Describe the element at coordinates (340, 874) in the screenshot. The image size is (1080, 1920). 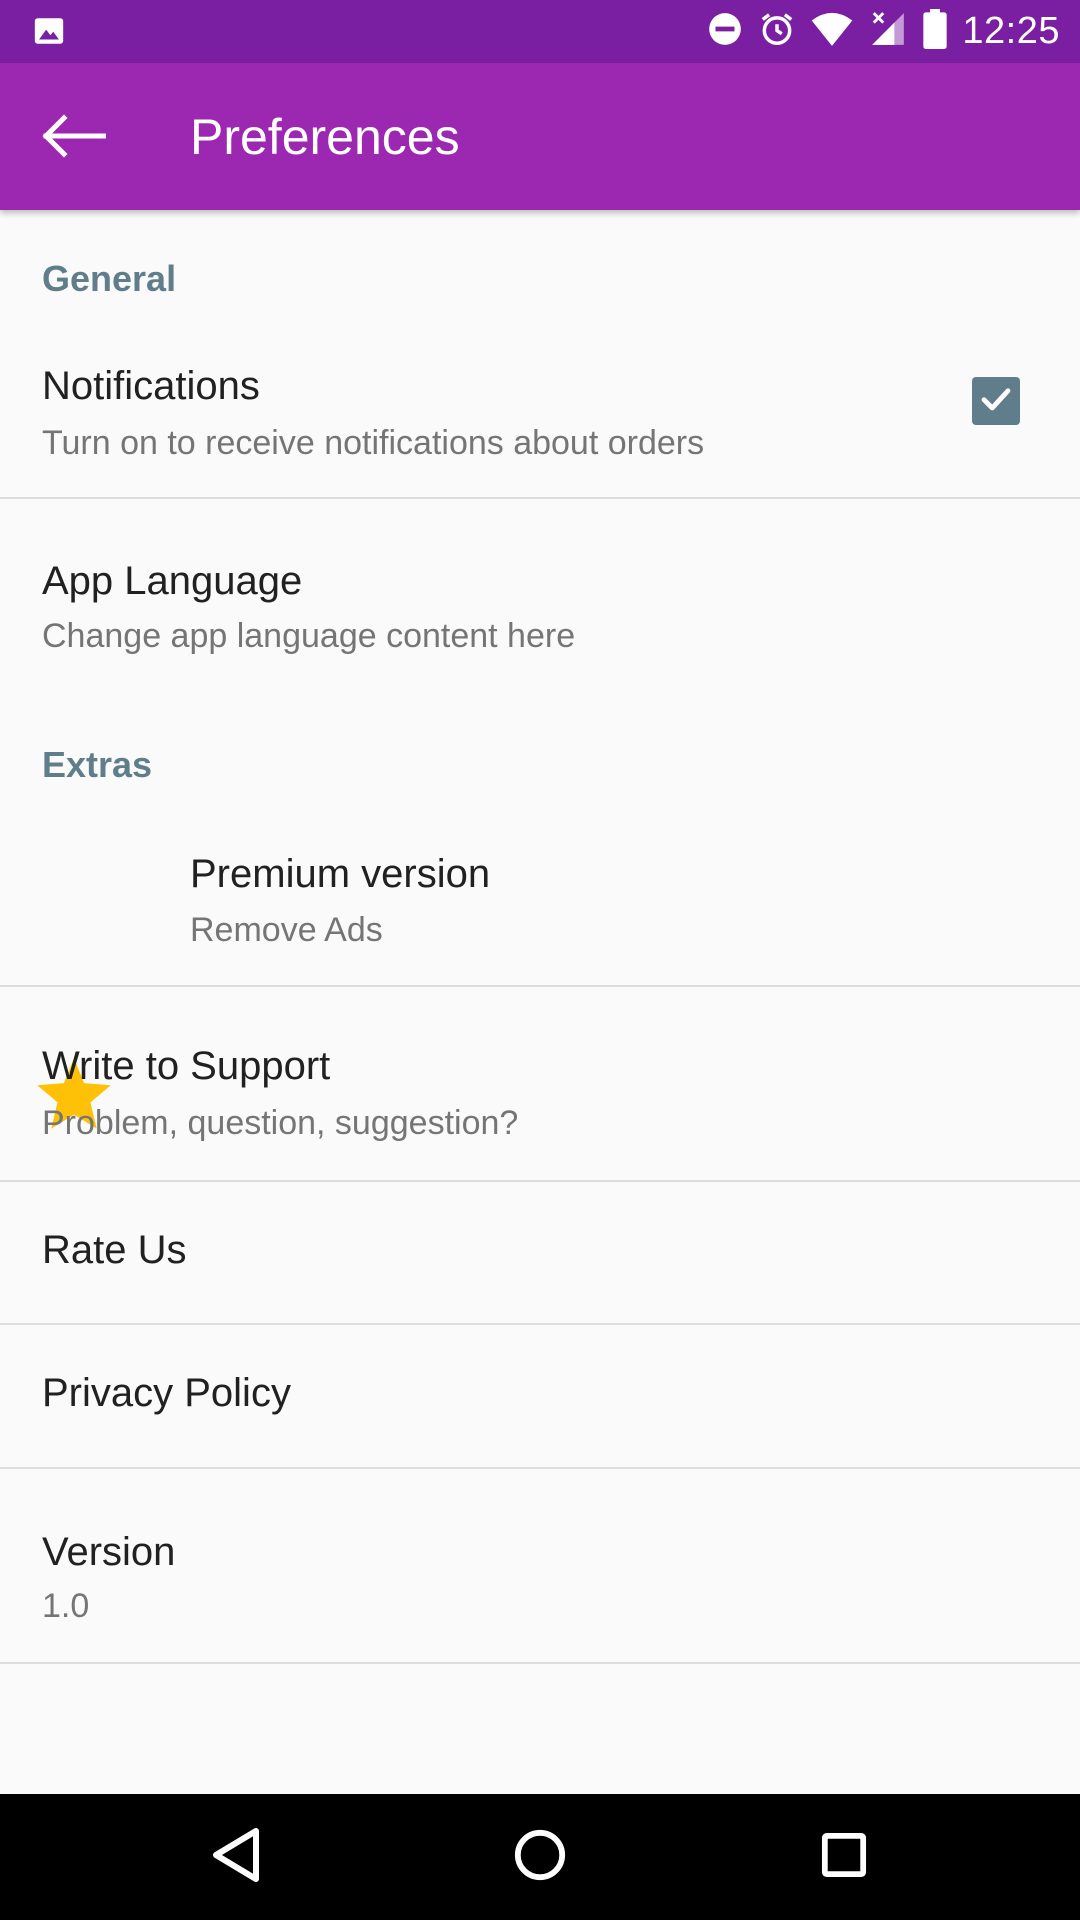
I see `pref-title: Premium version` at that location.